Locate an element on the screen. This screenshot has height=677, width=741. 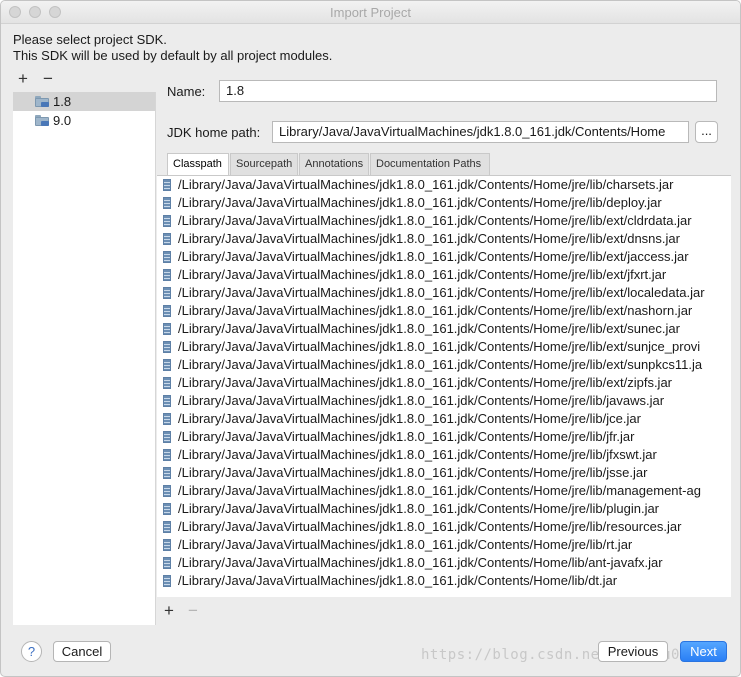
remove-sdk-button: − is located at coordinates (48, 79).